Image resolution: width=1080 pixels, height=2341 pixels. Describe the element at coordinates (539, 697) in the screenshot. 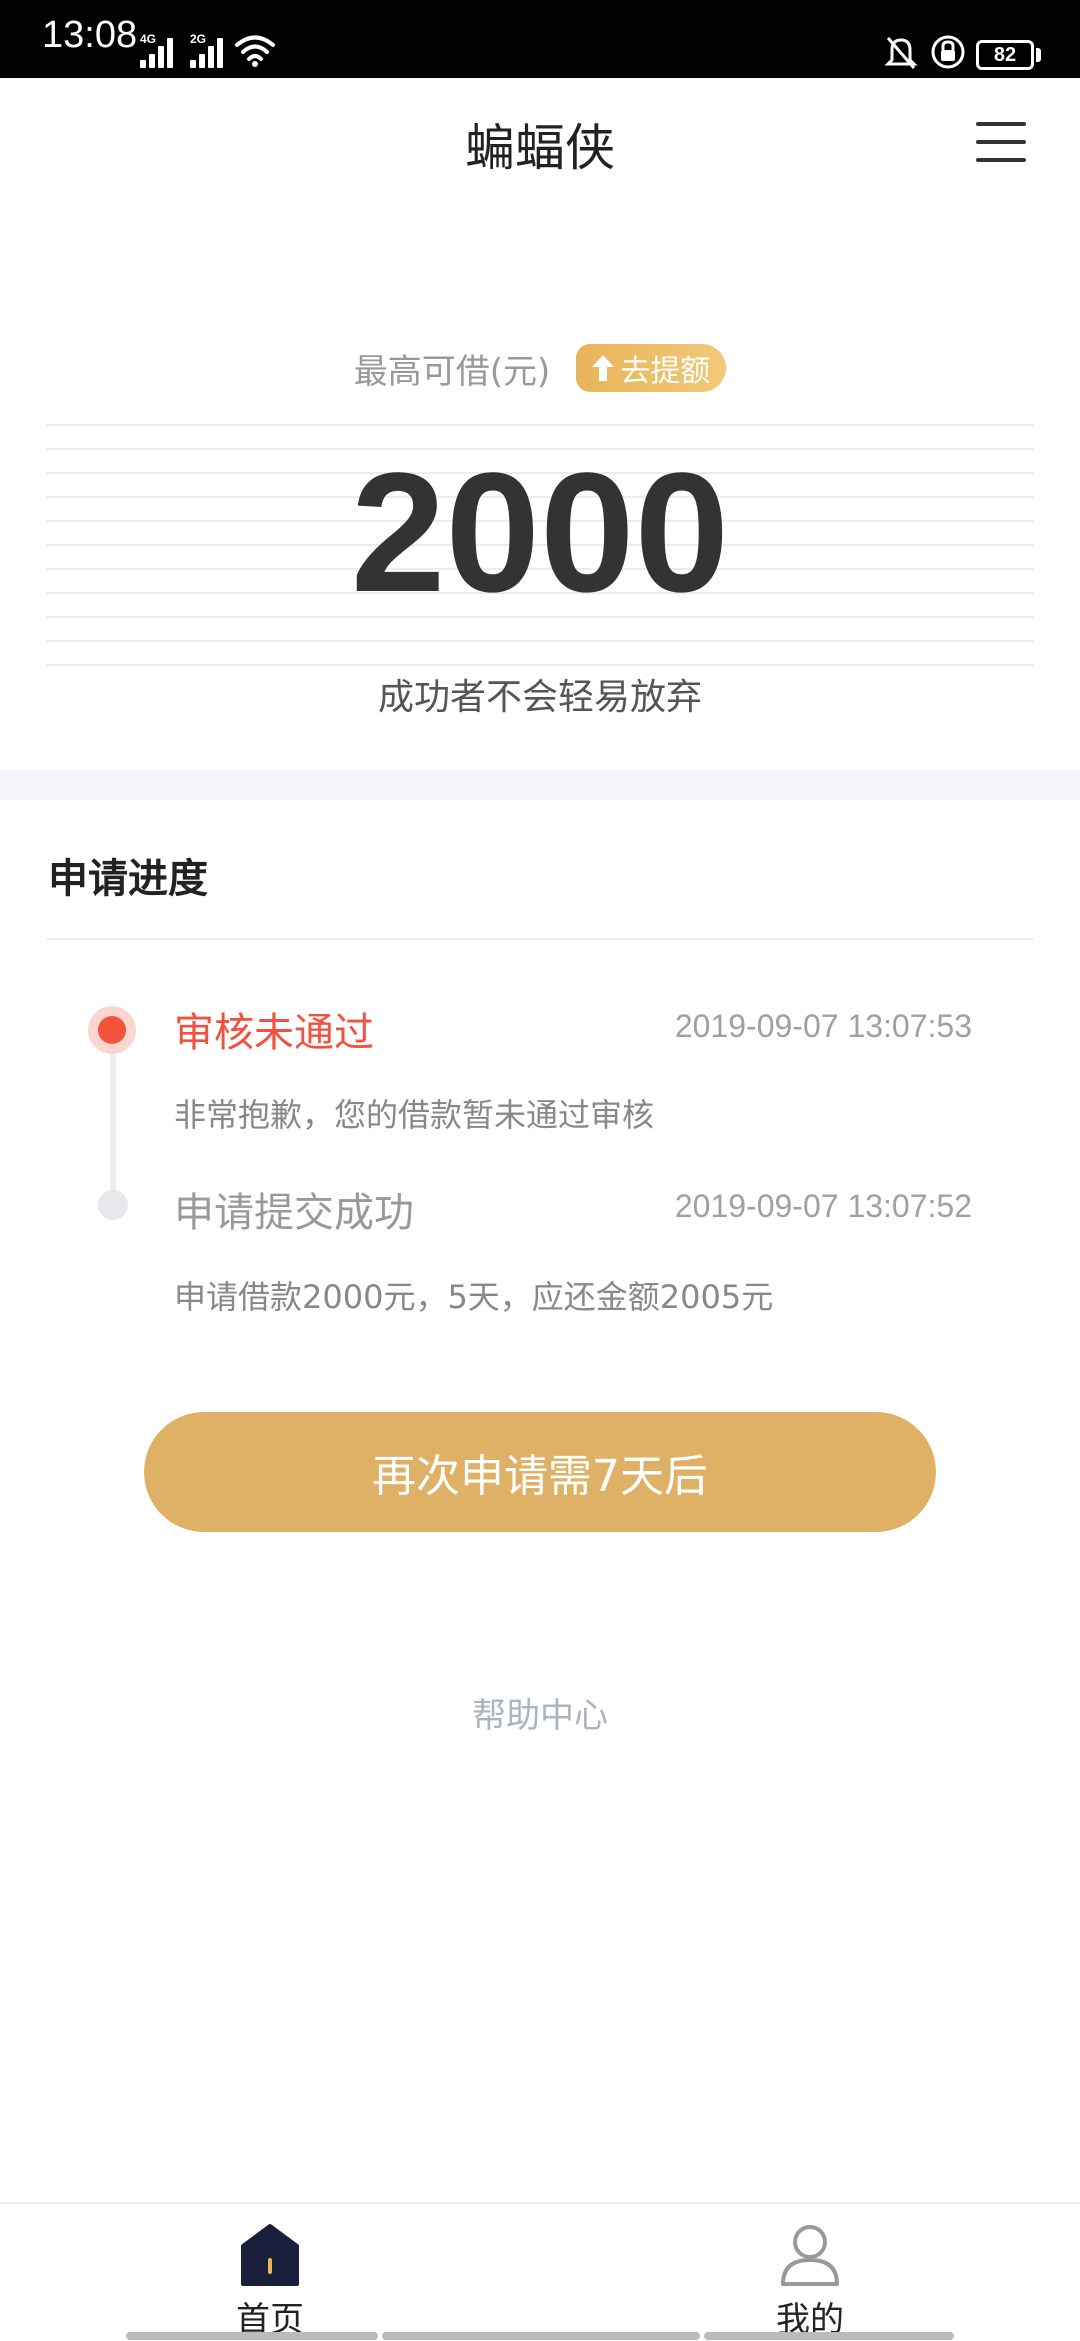

I see `credit-slogan: 成功者不会轻易放弃` at that location.